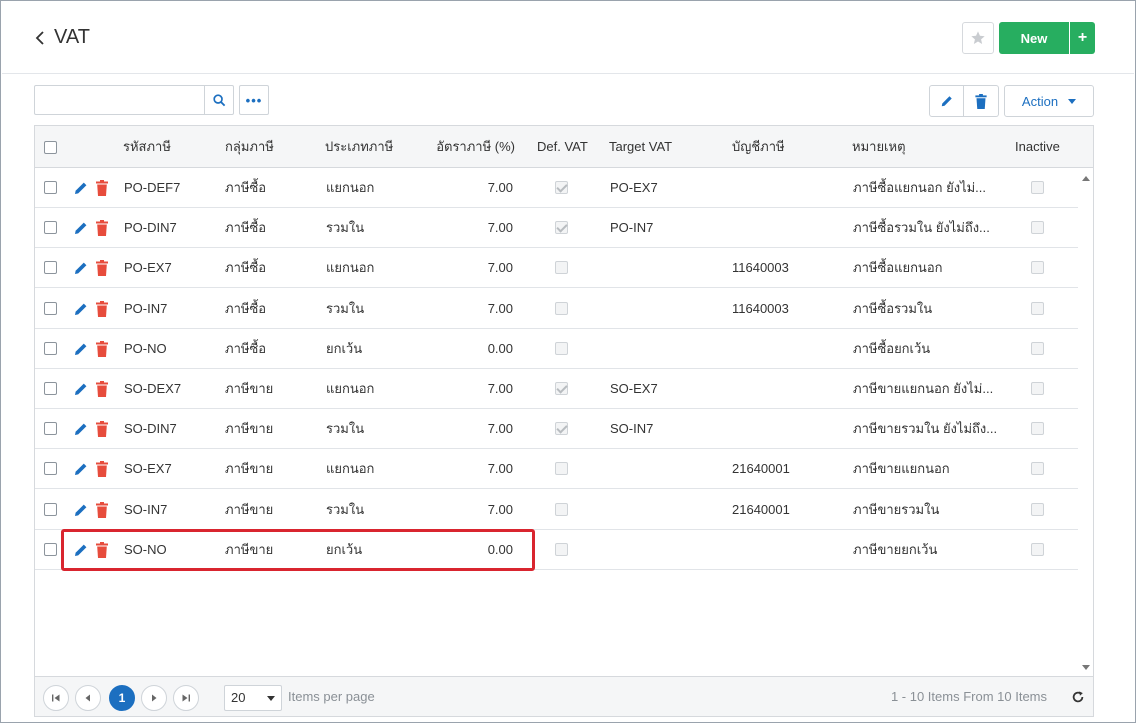  Describe the element at coordinates (88, 698) in the screenshot. I see `prev-page-button` at that location.